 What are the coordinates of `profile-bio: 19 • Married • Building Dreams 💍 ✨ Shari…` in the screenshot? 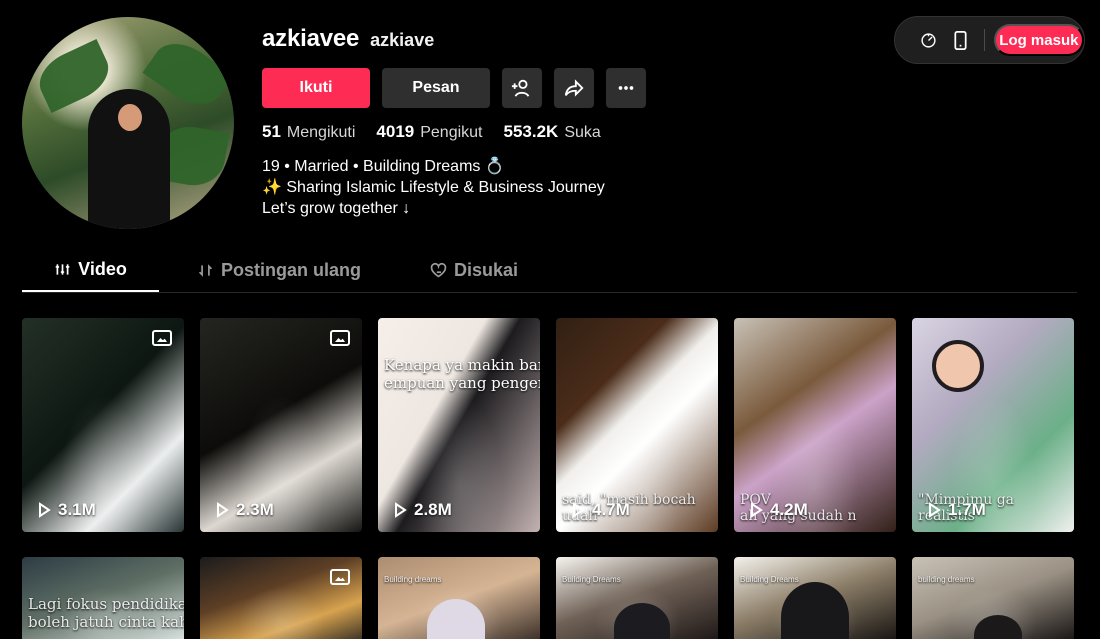 It's located at (433, 187).